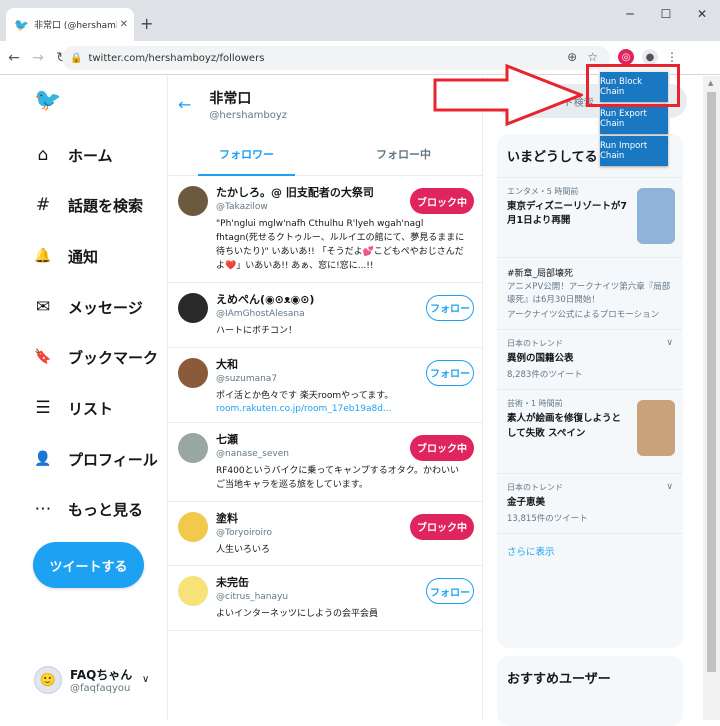 This screenshot has width=720, height=726. What do you see at coordinates (243, 549) in the screenshot?
I see `user-bio: 人生いろいろ` at bounding box center [243, 549].